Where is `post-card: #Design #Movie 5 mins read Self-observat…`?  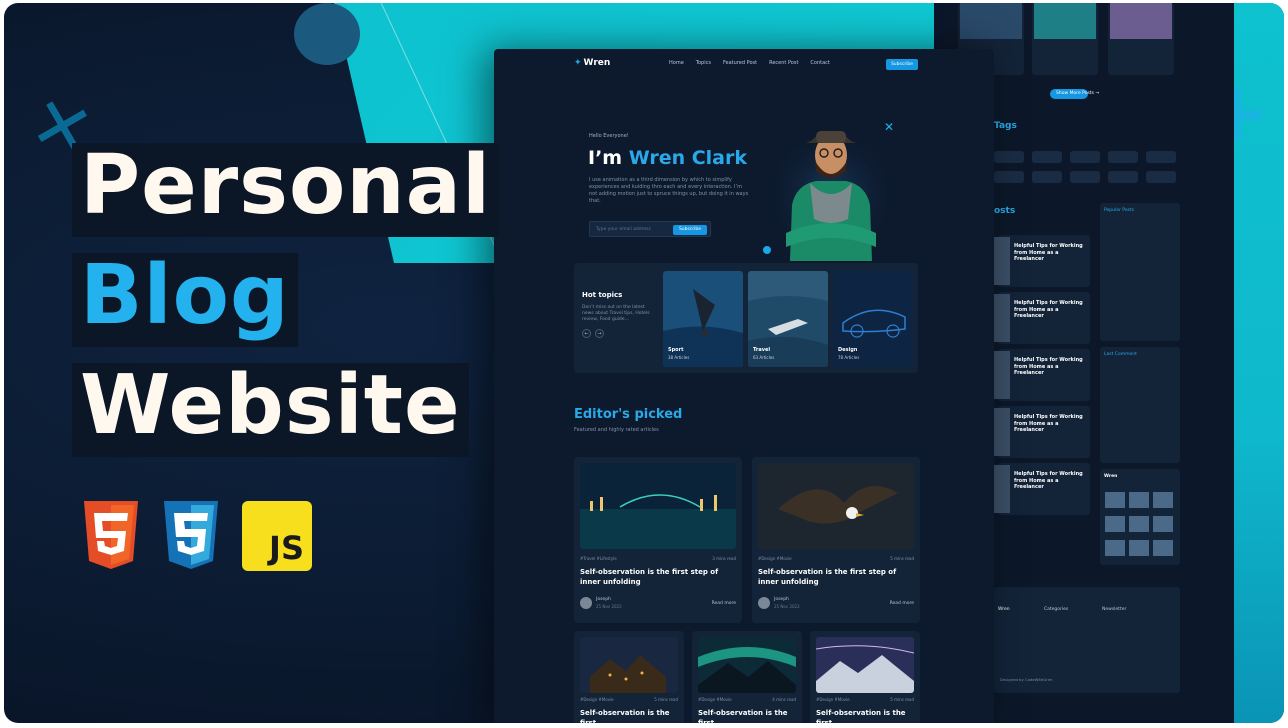
post-card: #Design #Movie 5 mins read Self-observat… is located at coordinates (836, 540).